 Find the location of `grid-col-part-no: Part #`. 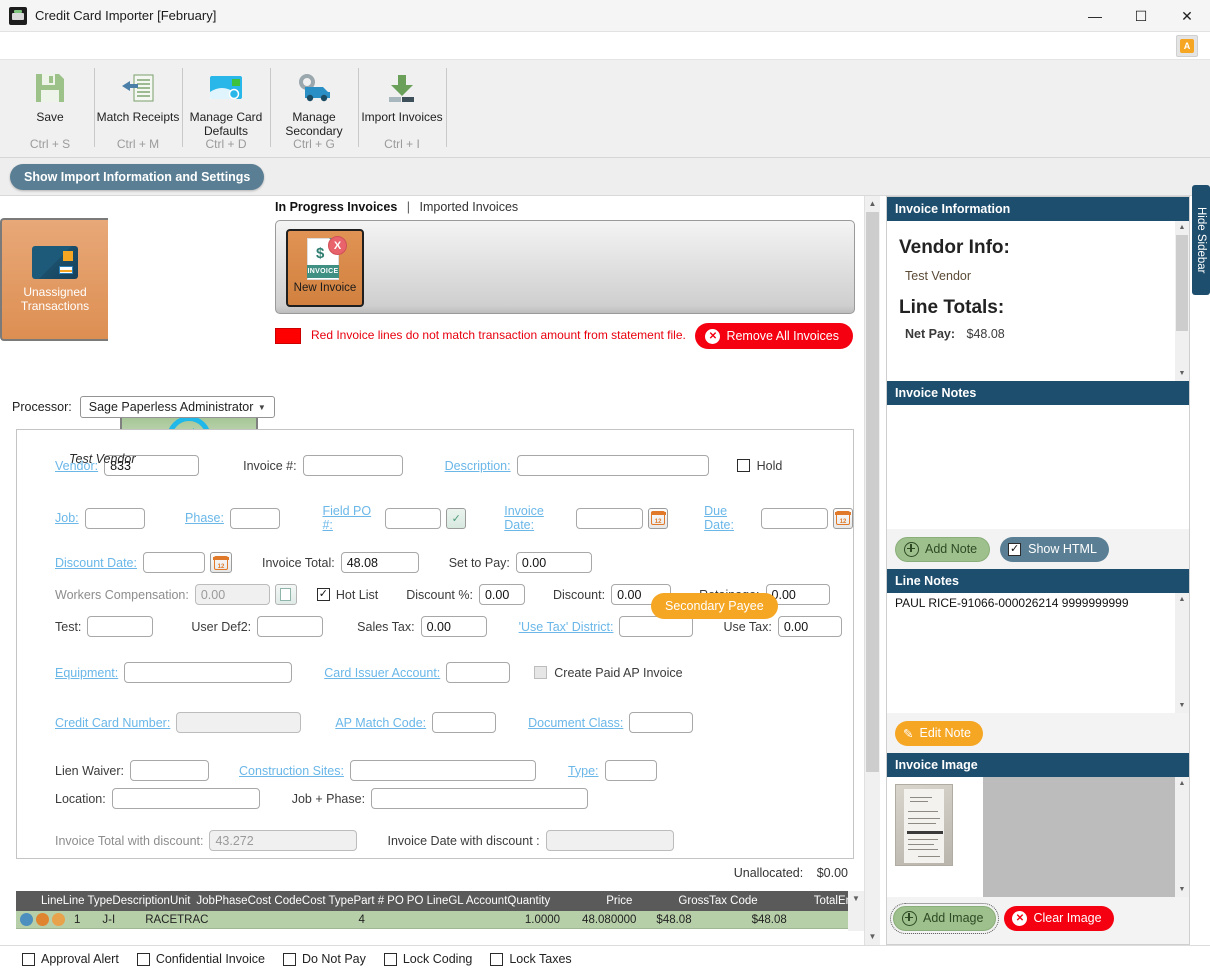

grid-col-part-no: Part # is located at coordinates (368, 901).